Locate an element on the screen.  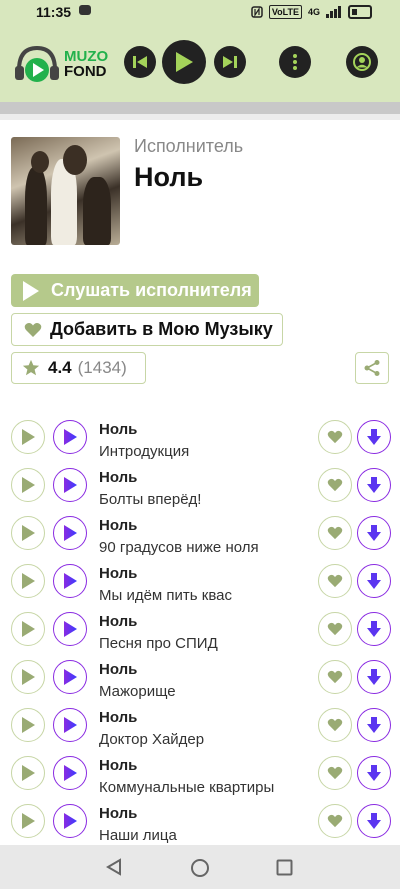
track-row: Ноль Мы идём пить квас is located at coordinates (200, 586).